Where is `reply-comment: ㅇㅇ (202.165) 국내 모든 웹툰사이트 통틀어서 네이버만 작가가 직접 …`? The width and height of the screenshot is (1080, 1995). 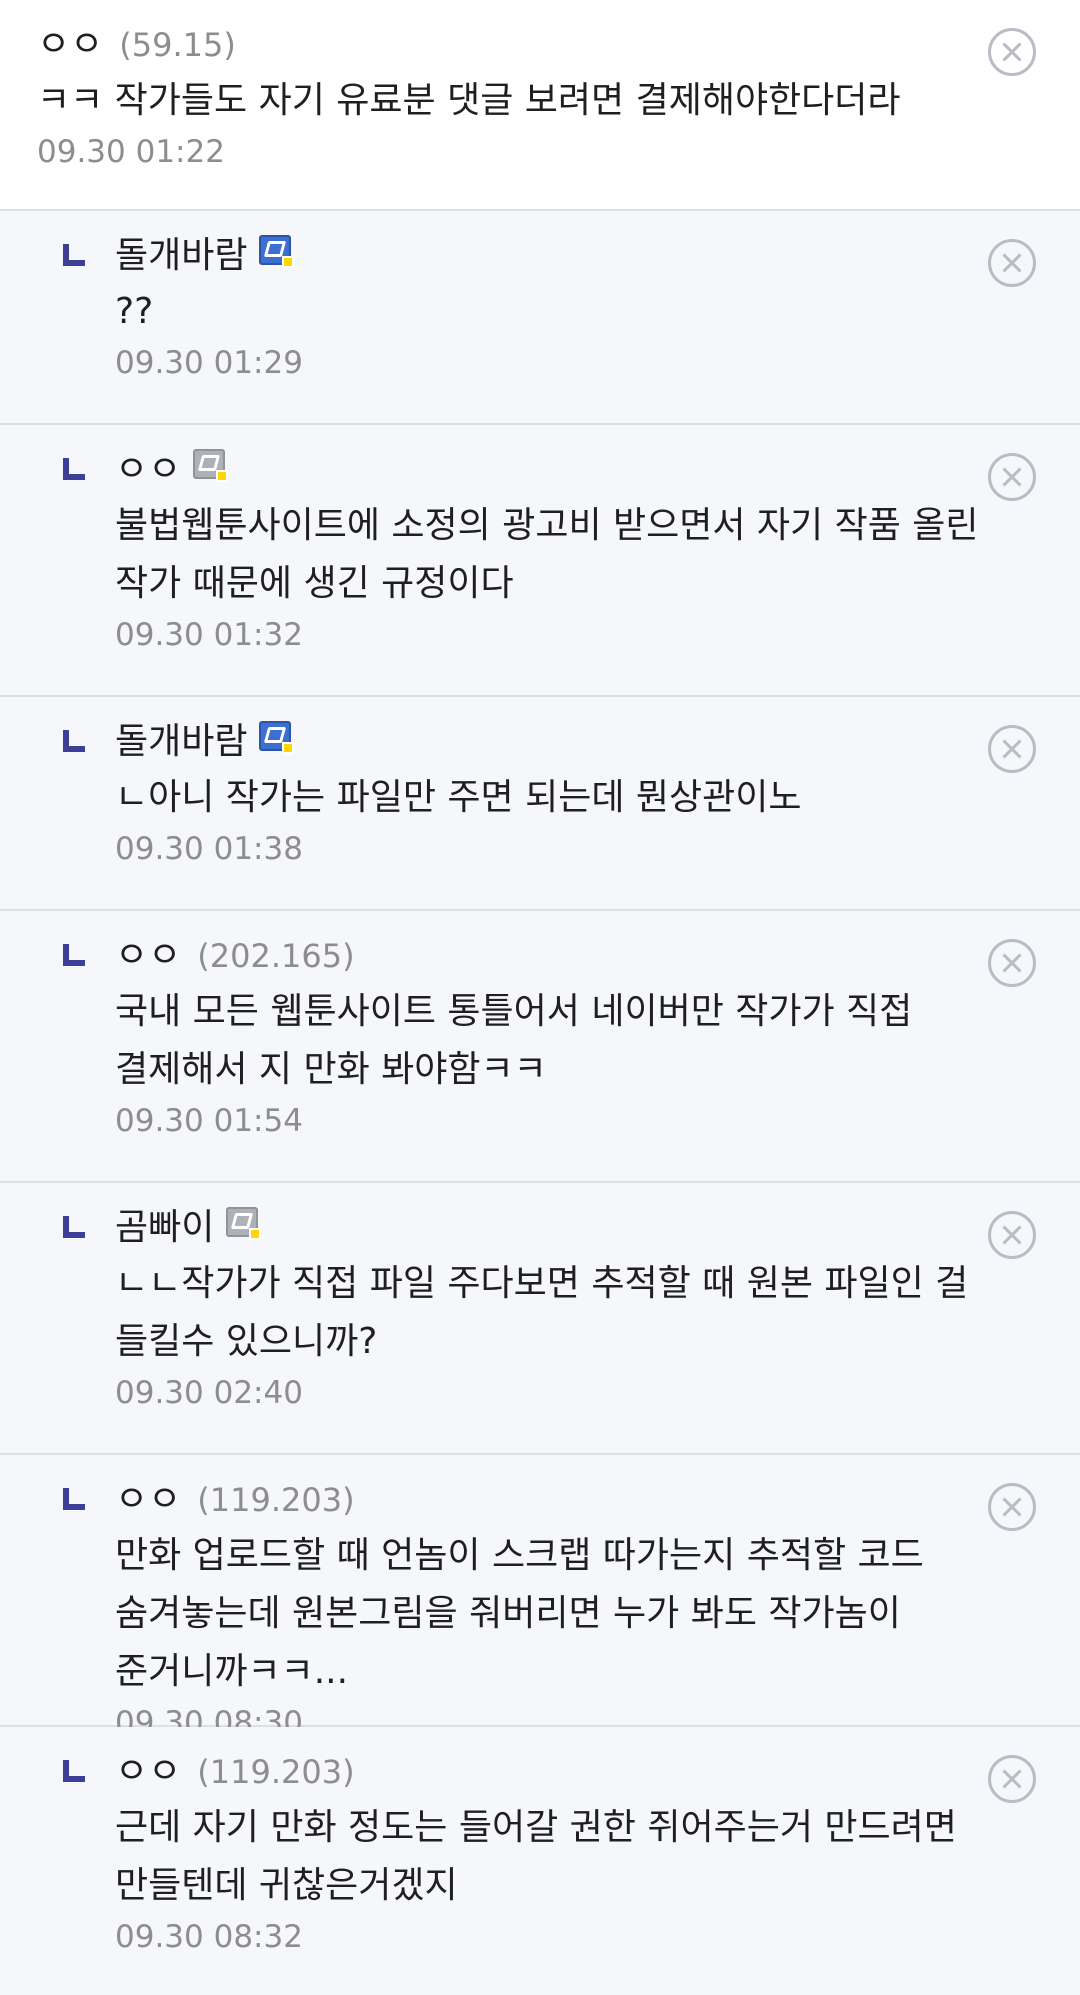
reply-comment: ㅇㅇ (202.165) 국내 모든 웹툰사이트 통틀어서 네이버만 작가가 직접 … is located at coordinates (540, 1047).